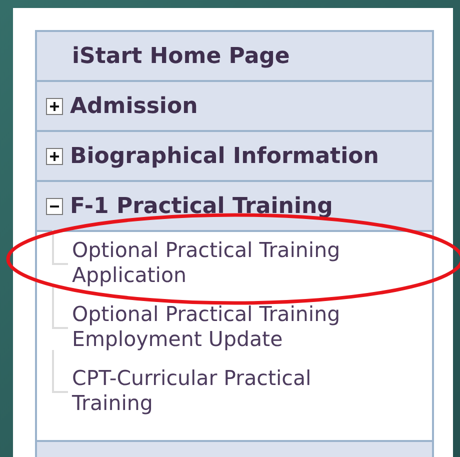  What do you see at coordinates (232, 391) in the screenshot?
I see `submenu-link: CPT-Curricular Practical Training` at bounding box center [232, 391].